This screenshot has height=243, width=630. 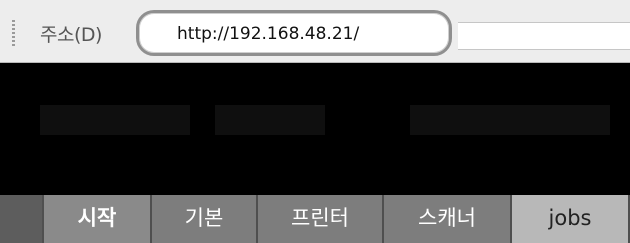 What do you see at coordinates (98, 219) in the screenshot?
I see `tab-start: 시작` at bounding box center [98, 219].